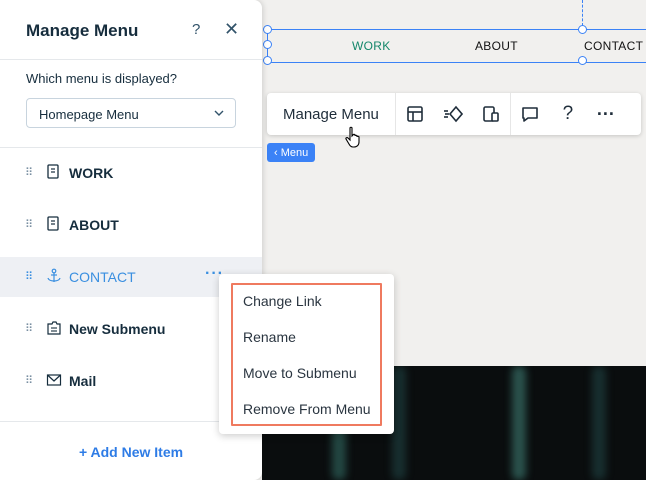 This screenshot has height=480, width=646. What do you see at coordinates (196, 29) in the screenshot?
I see `help-button: ?` at bounding box center [196, 29].